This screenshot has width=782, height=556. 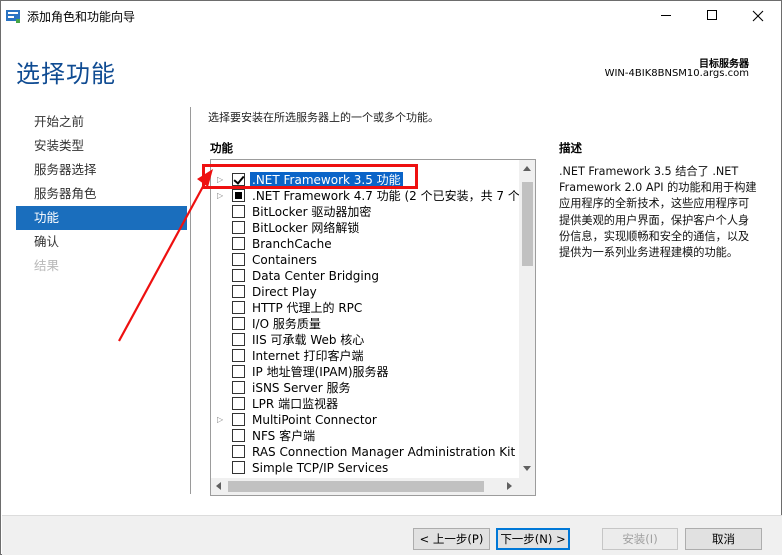 I want to click on feature-label: Data Center Bridging, so click(x=315, y=276).